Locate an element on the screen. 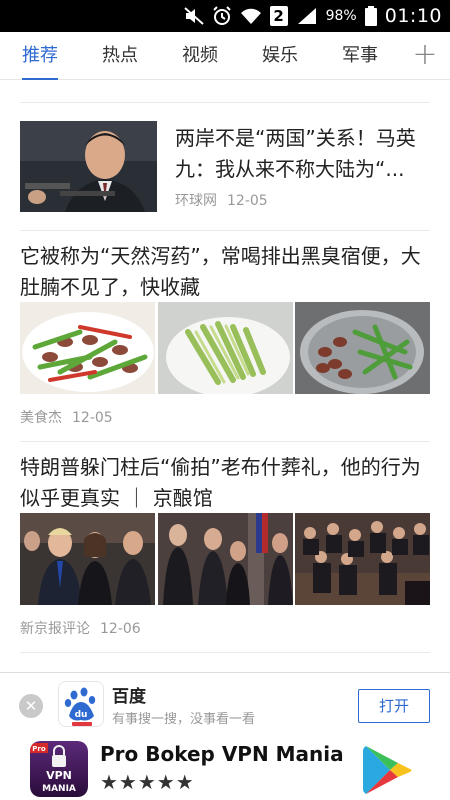  alarm-icon is located at coordinates (222, 16).